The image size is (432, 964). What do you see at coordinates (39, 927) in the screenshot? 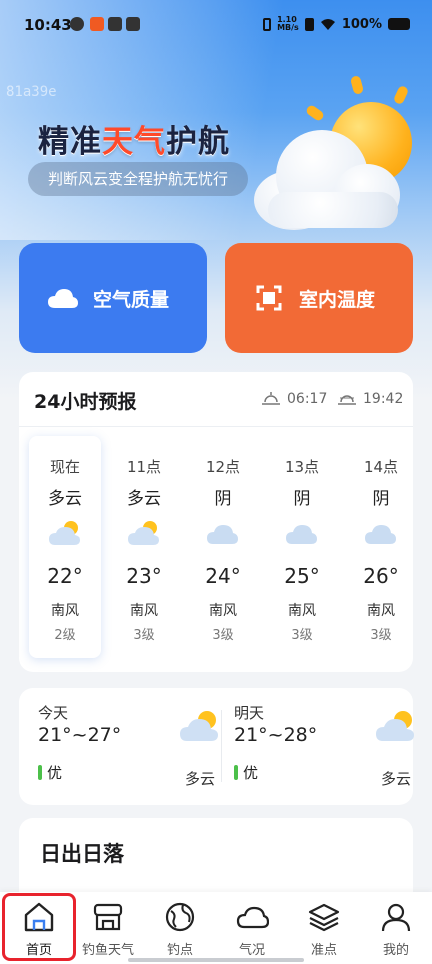
I see `nav-home-highlight` at bounding box center [39, 927].